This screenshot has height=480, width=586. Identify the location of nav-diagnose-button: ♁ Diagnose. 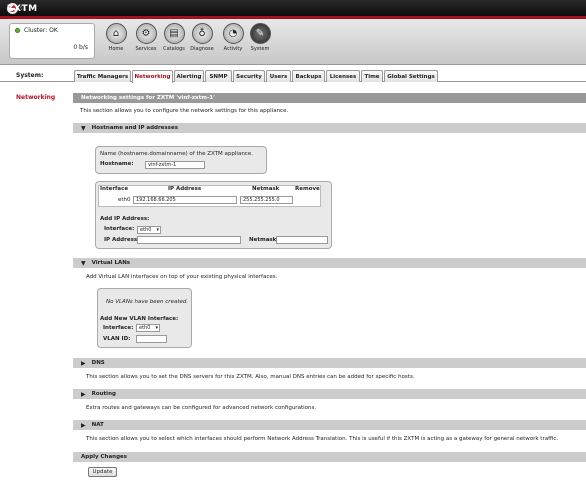
(202, 37).